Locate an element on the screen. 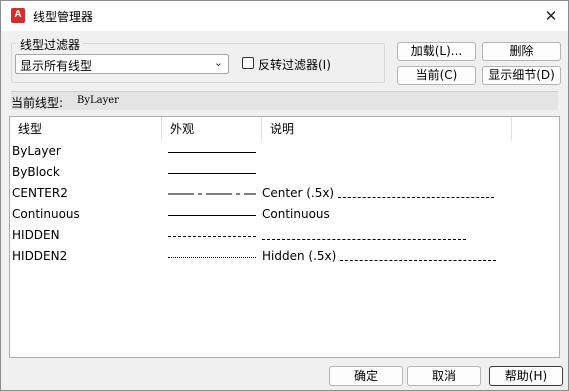 The image size is (569, 391). column-header-appearance: 外观 is located at coordinates (212, 129).